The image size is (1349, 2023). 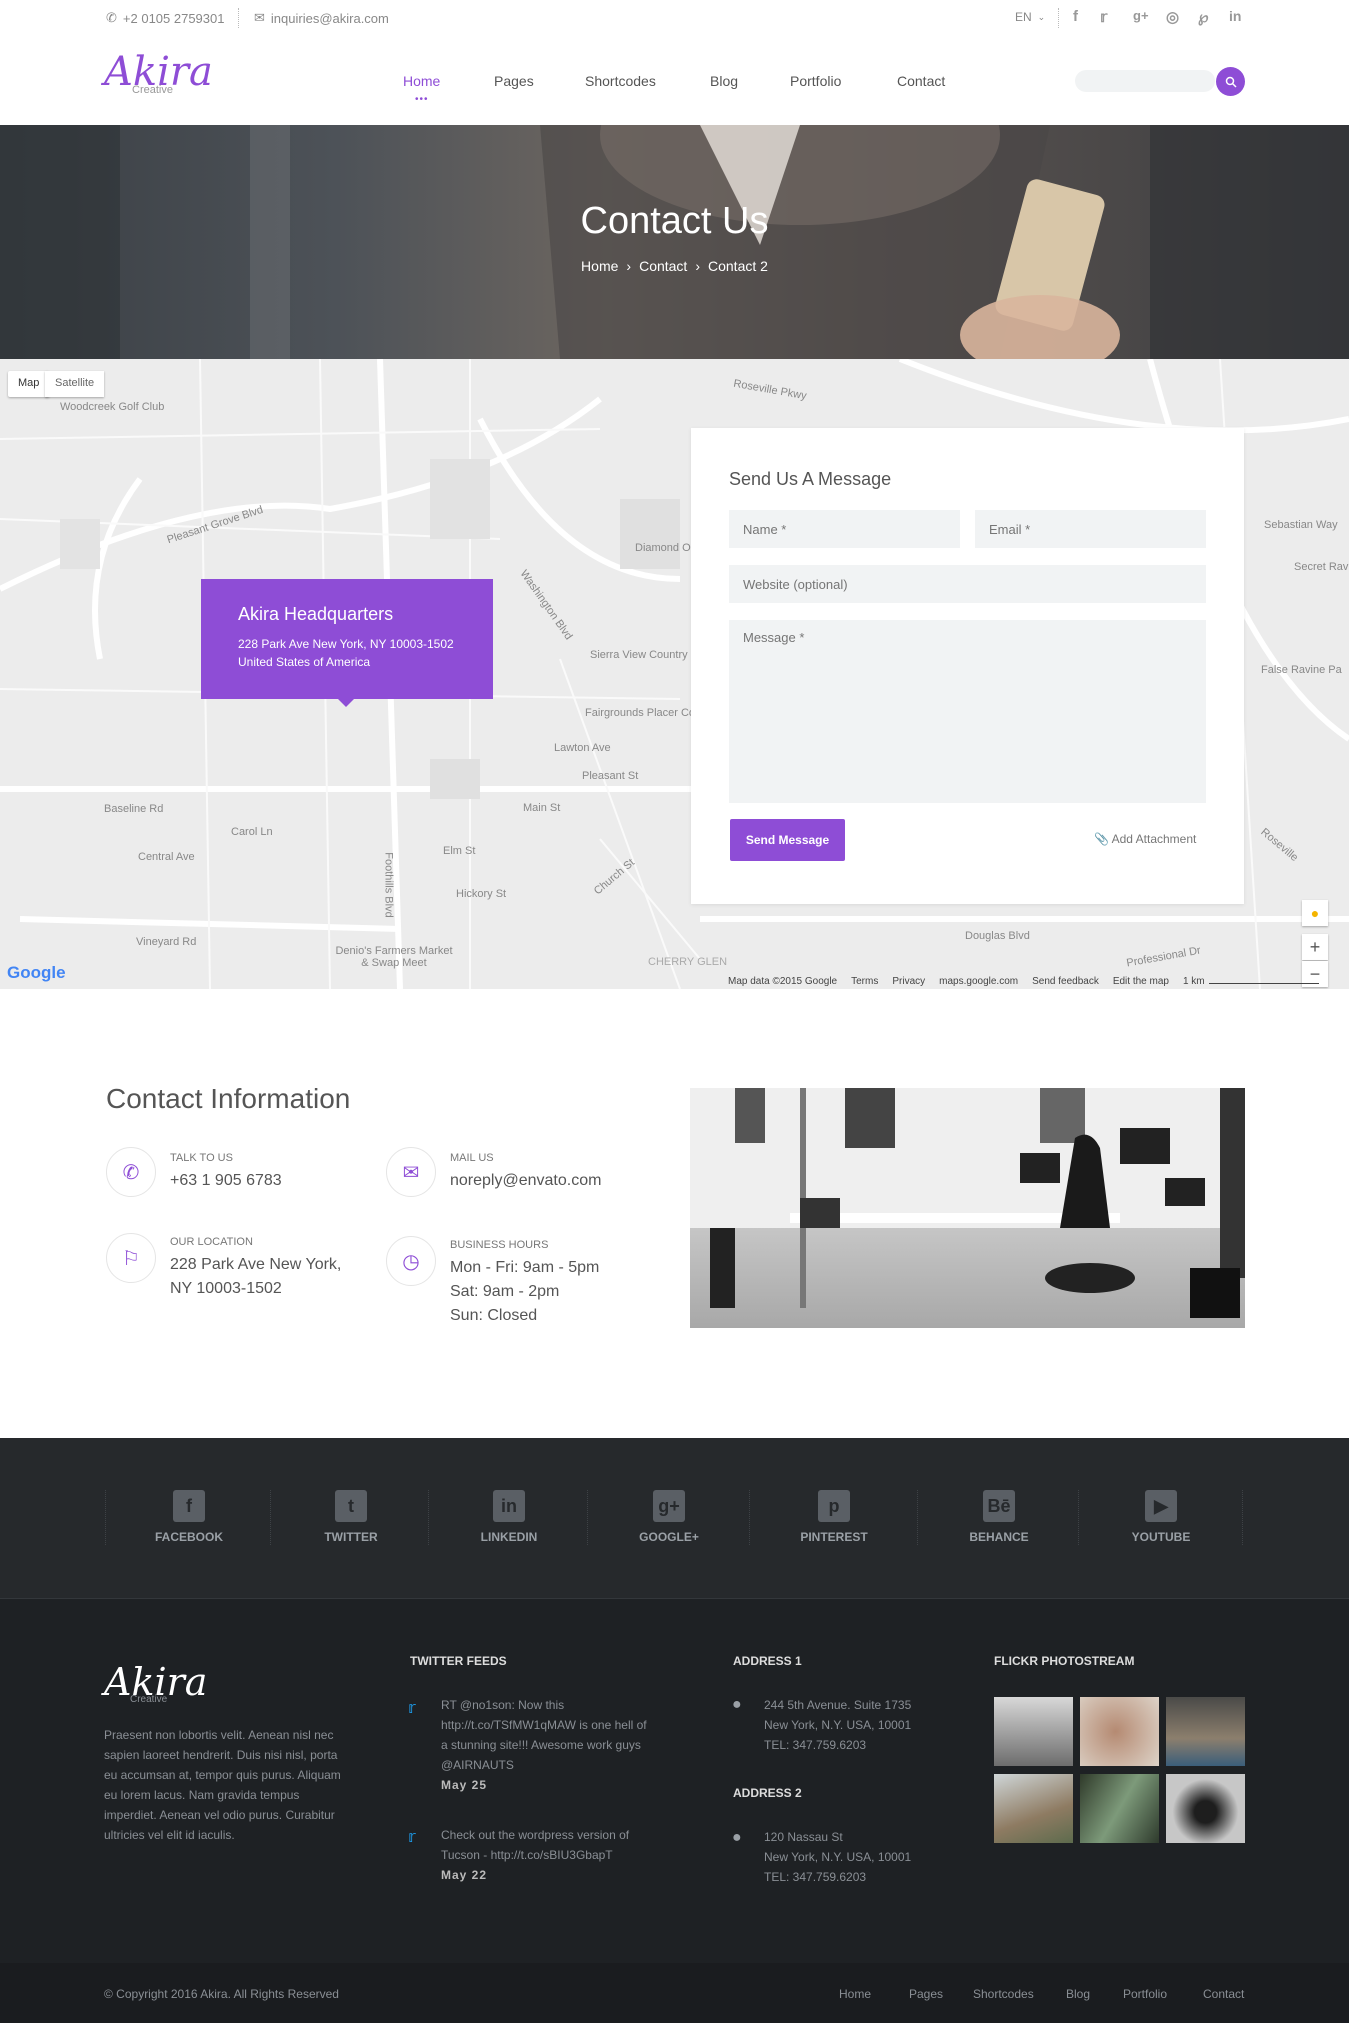 What do you see at coordinates (472, 1158) in the screenshot?
I see `contact-label: MAIL US` at bounding box center [472, 1158].